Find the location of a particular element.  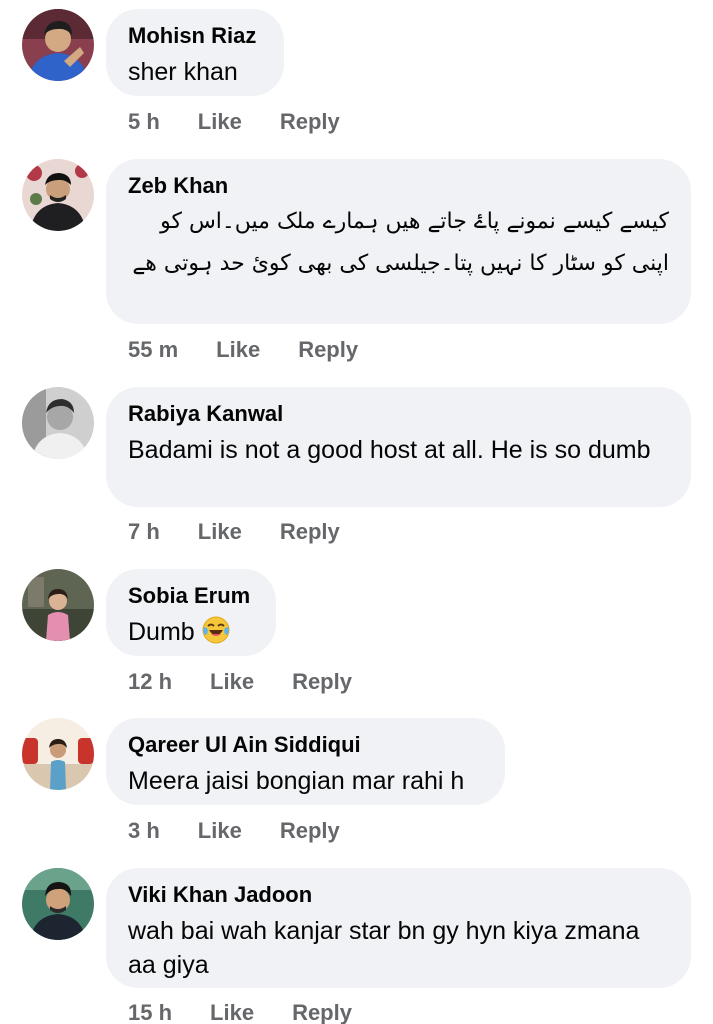

comment-timestamp: 12 h is located at coordinates (150, 682).